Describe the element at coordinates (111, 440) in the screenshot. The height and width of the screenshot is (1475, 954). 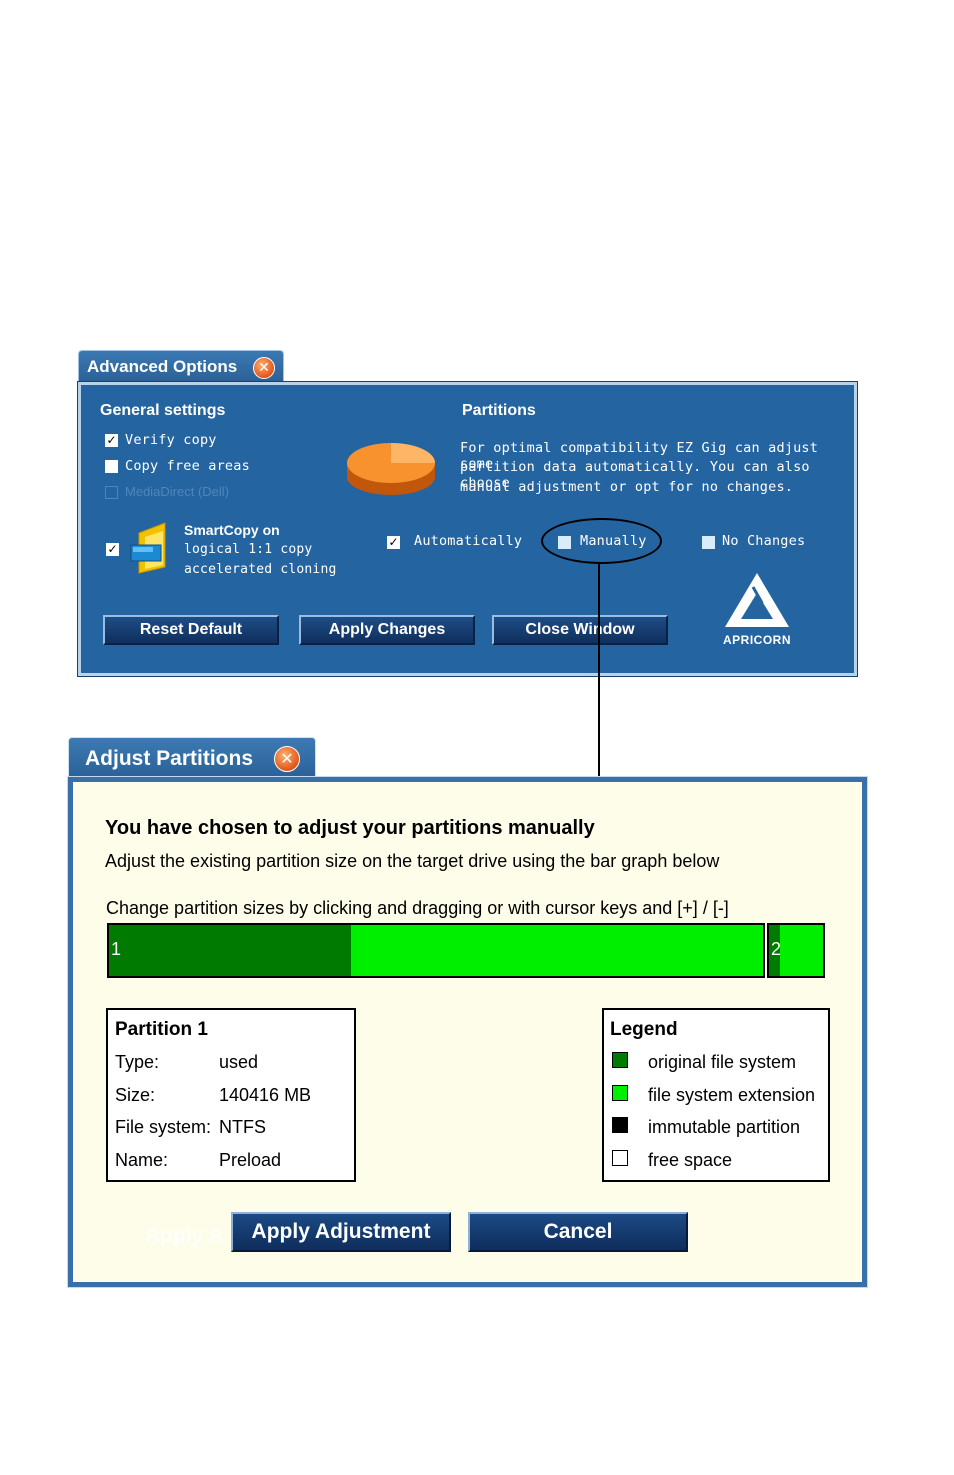
I see `verify-copy-checkbox: ✓` at that location.